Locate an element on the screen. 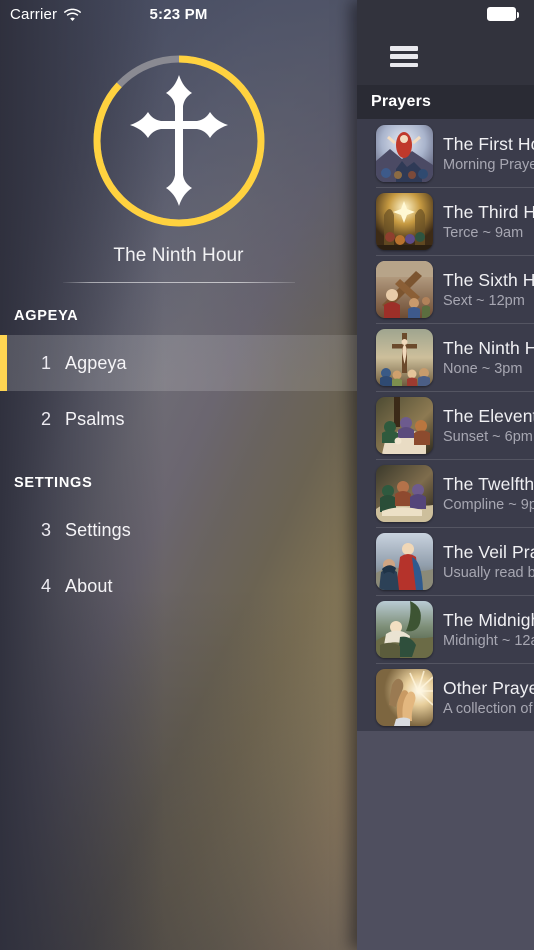  list-item: The Ninth Hour None ~ 3pm is located at coordinates (445, 357).